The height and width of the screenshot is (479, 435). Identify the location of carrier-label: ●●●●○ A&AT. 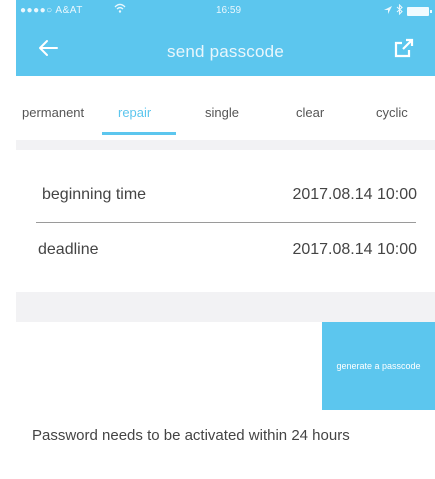
(51, 10).